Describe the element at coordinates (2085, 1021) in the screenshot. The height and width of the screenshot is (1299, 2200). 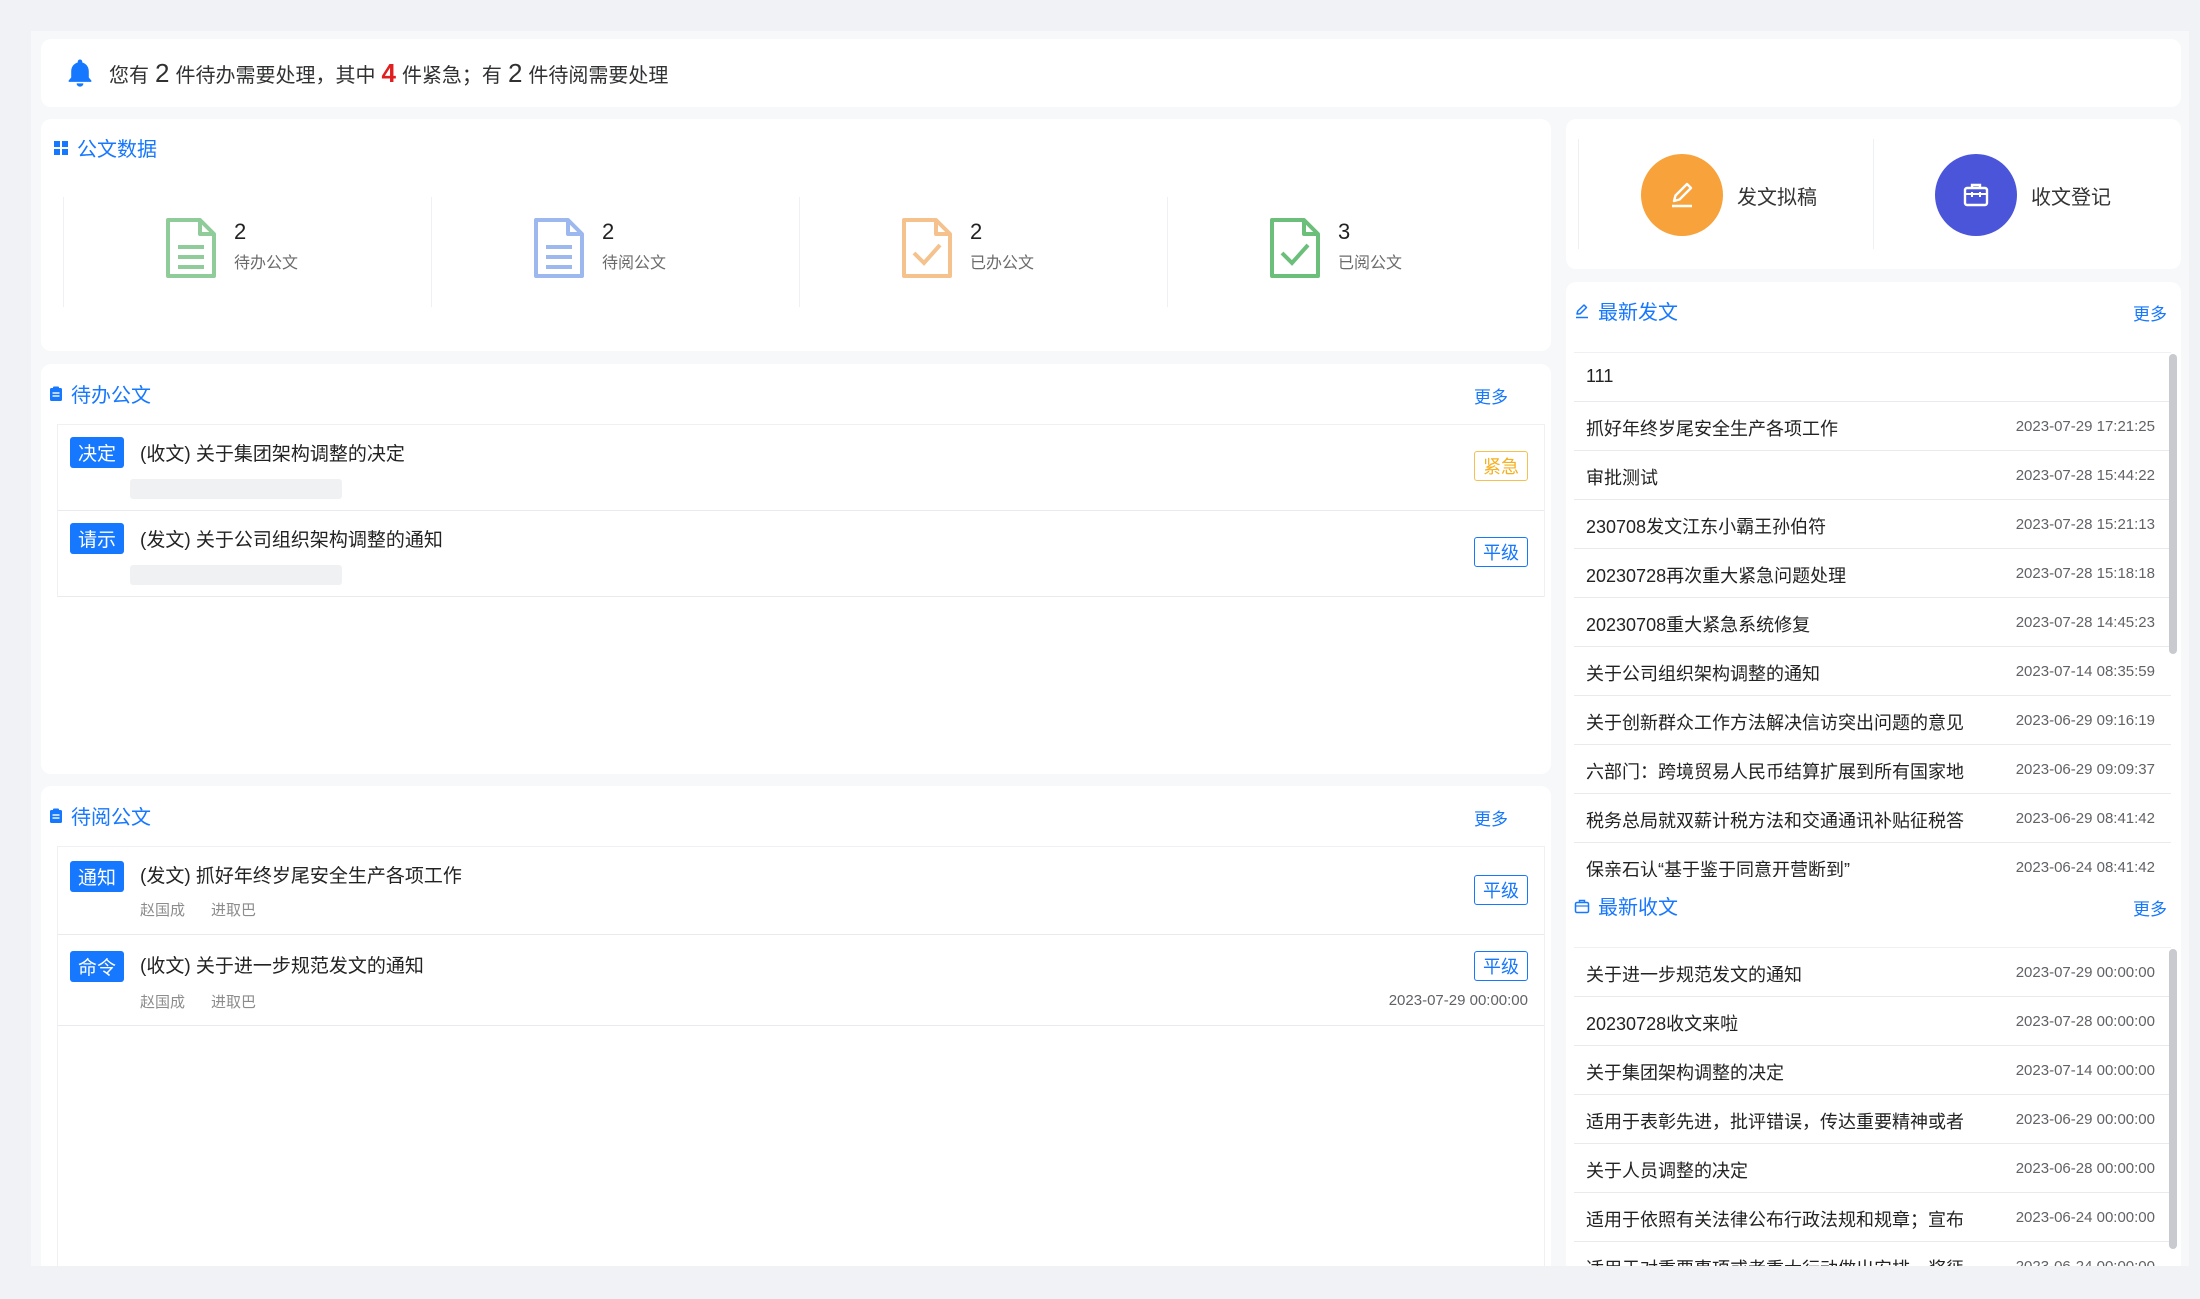
I see `item-date: 2023-07-28 00:00:00` at that location.